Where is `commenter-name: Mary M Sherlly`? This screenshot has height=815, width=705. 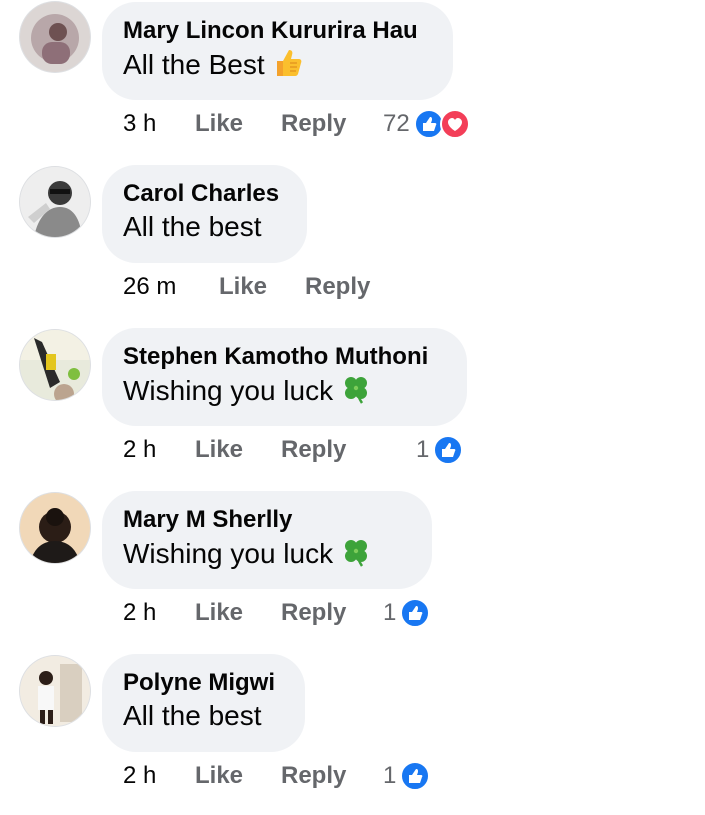 commenter-name: Mary M Sherlly is located at coordinates (266, 520).